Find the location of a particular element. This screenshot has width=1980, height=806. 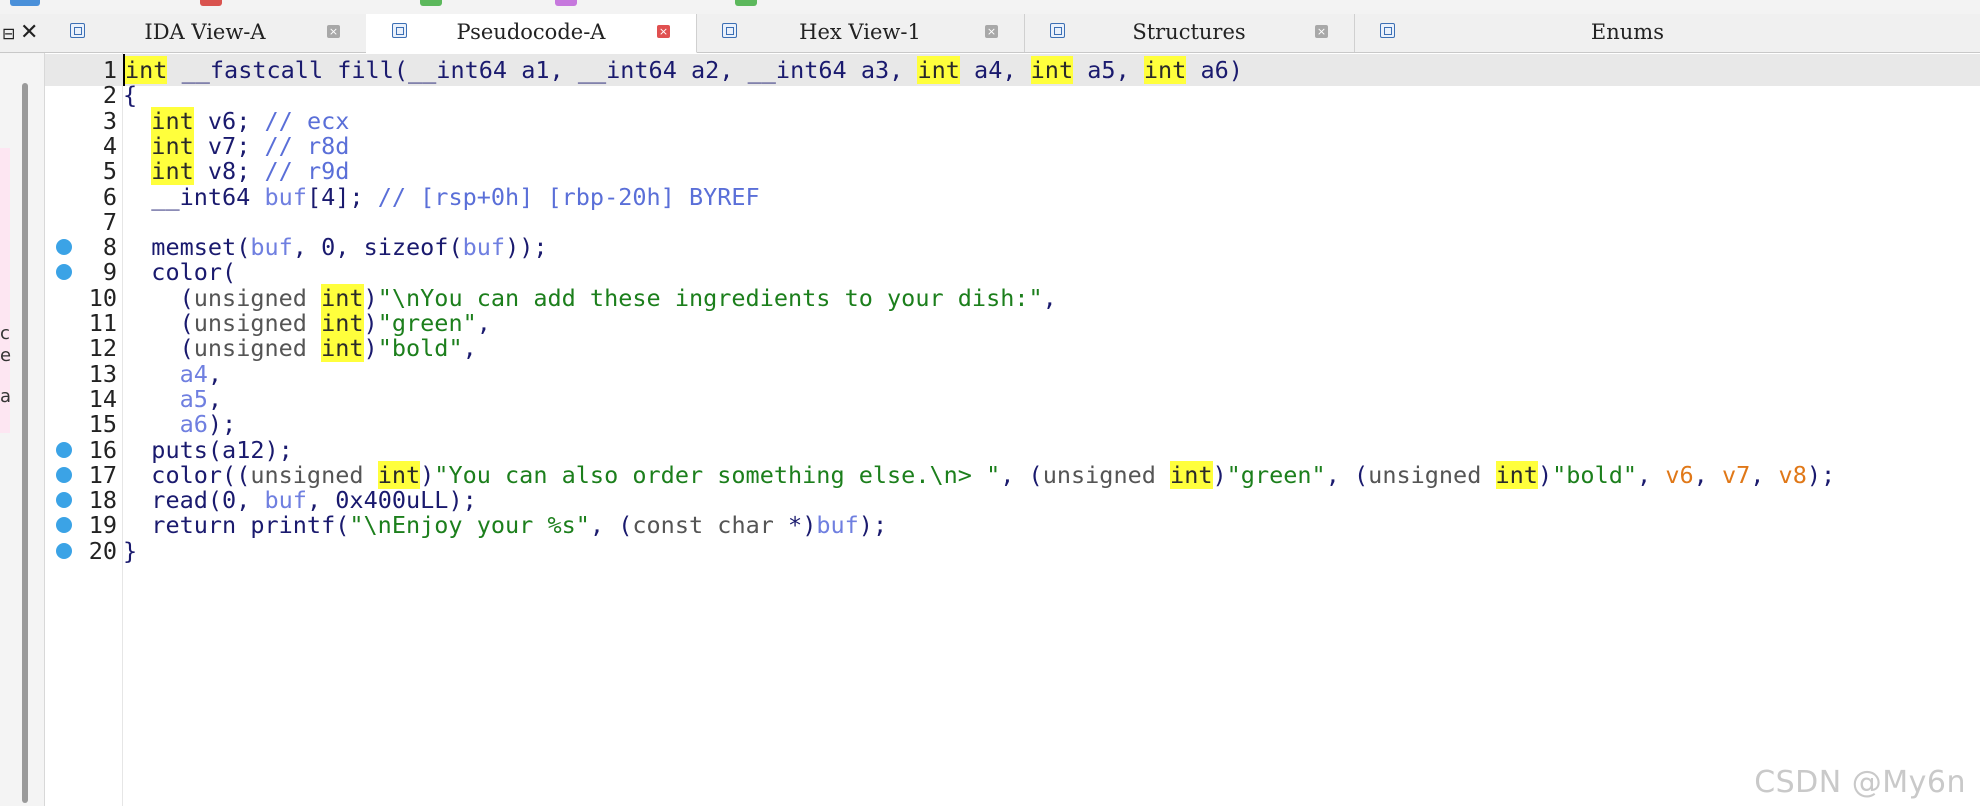

tab-hex-view: Hex View-1 × is located at coordinates (860, 33).